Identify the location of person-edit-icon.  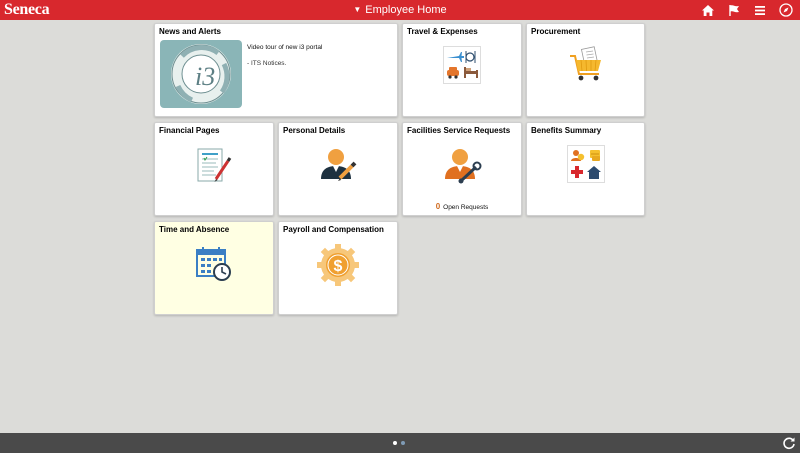
(339, 165).